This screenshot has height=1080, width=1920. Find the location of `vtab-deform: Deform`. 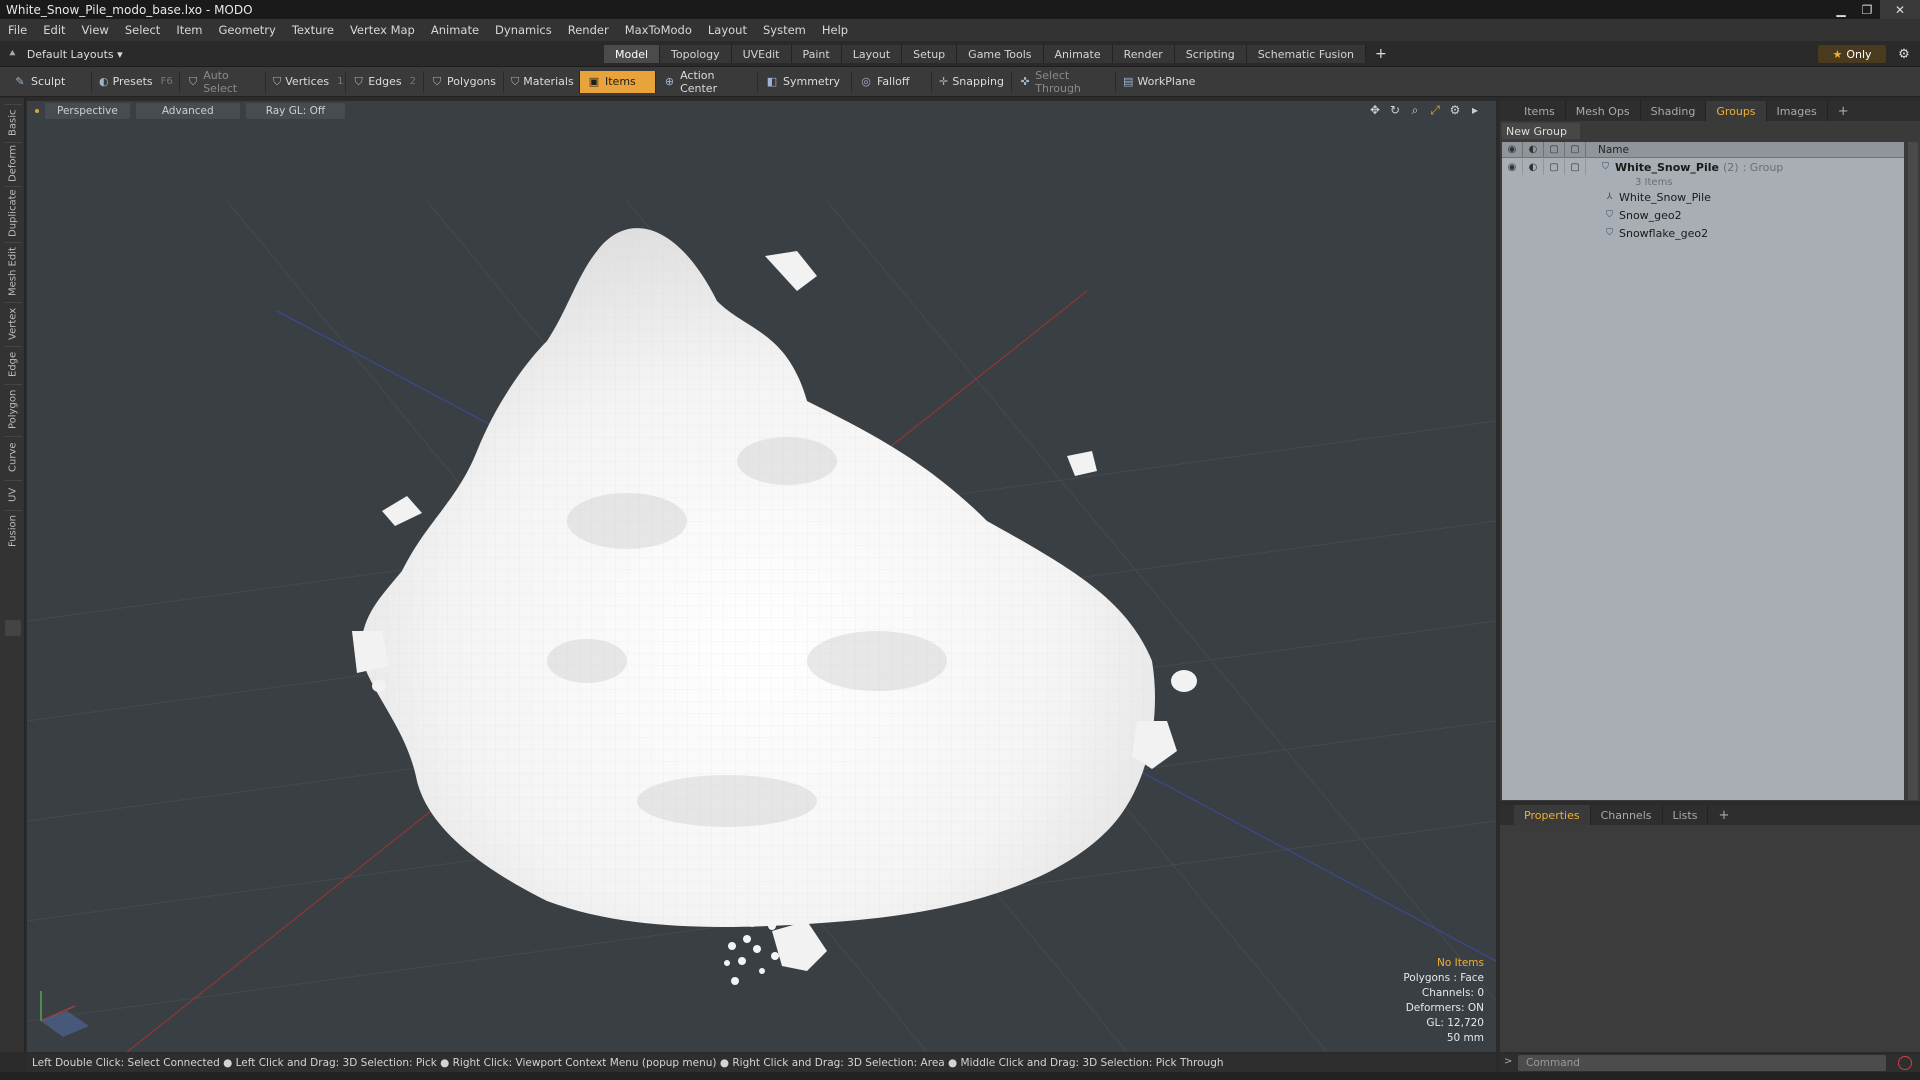

vtab-deform: Deform is located at coordinates (13, 163).